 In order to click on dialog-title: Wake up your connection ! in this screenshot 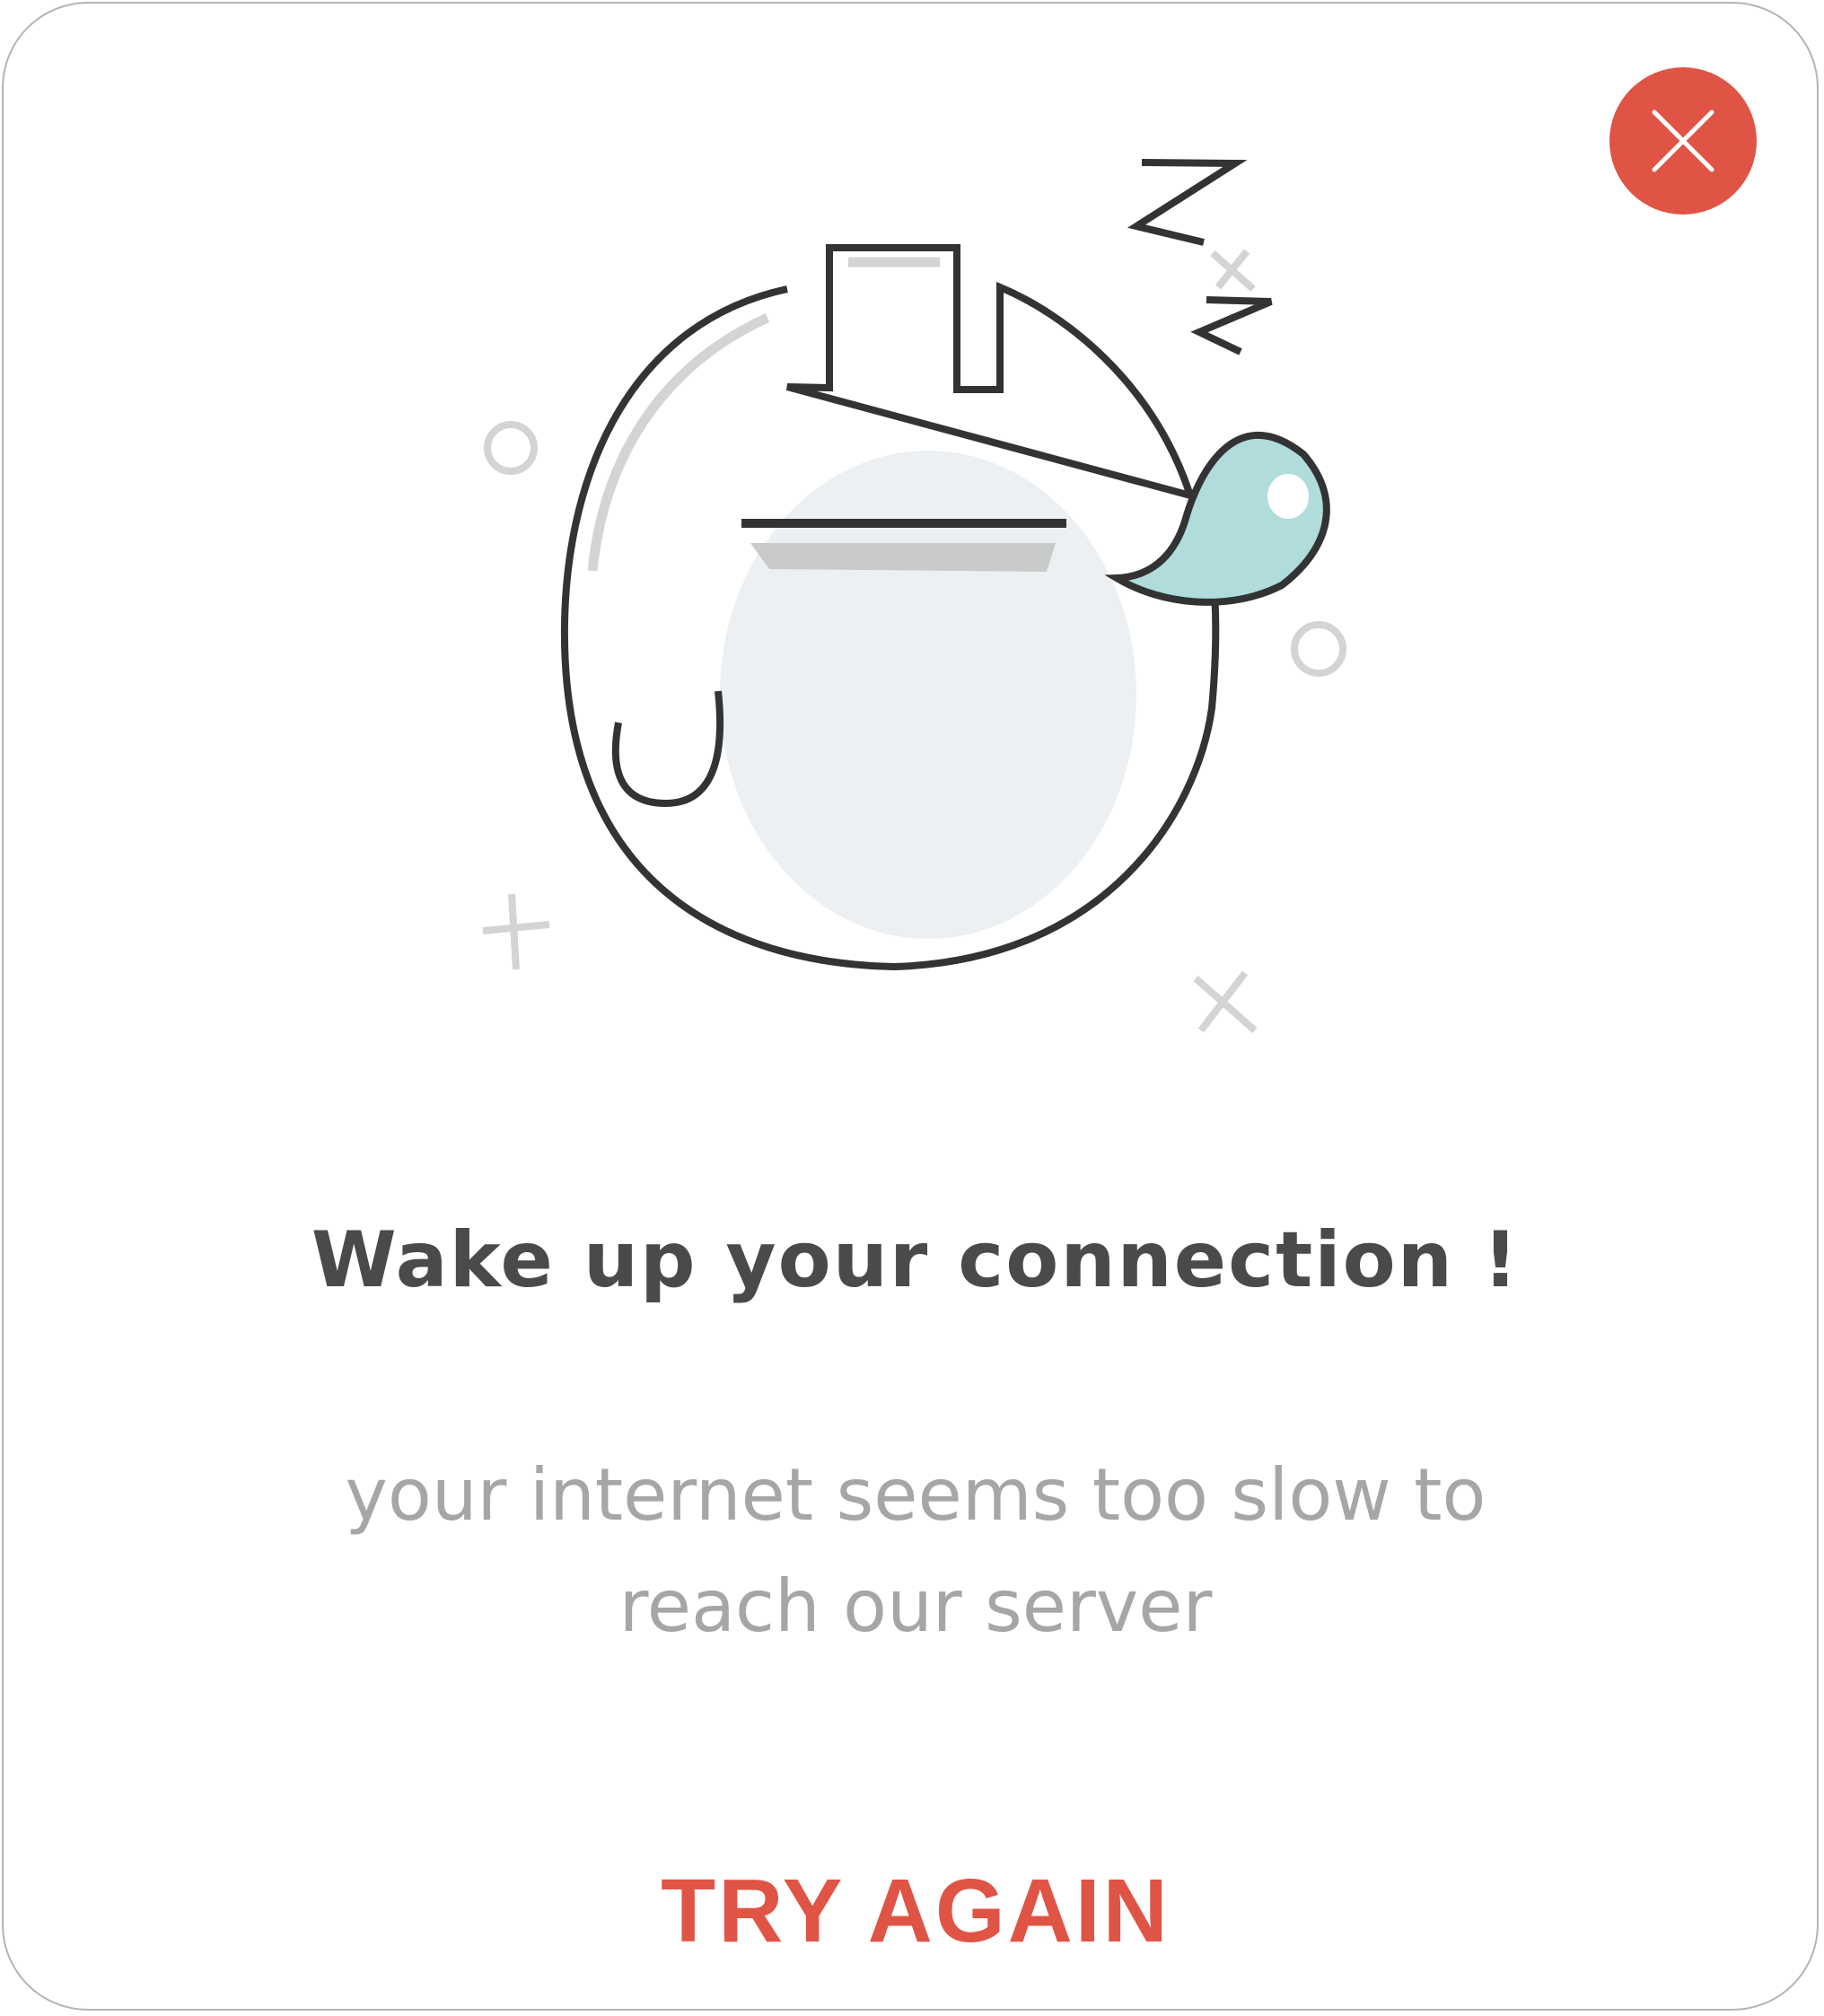, I will do `click(916, 1260)`.